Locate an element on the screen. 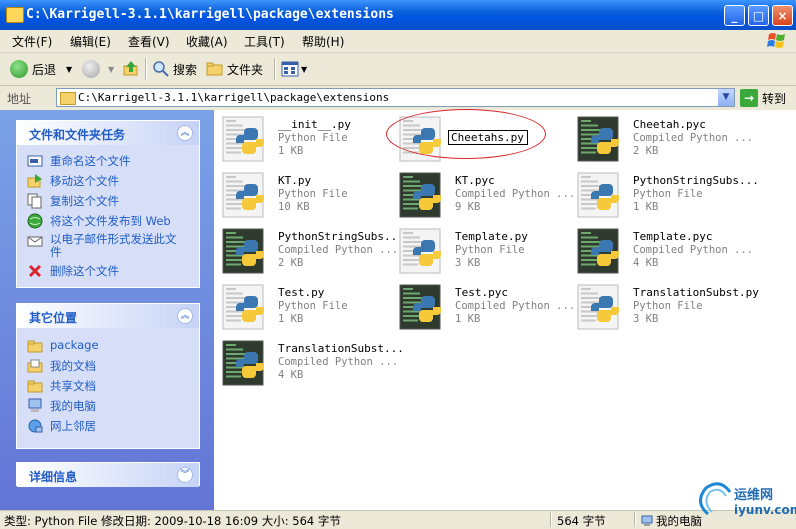 This screenshot has width=796, height=529. place-my-documents: 我的文档 is located at coordinates (61, 366).